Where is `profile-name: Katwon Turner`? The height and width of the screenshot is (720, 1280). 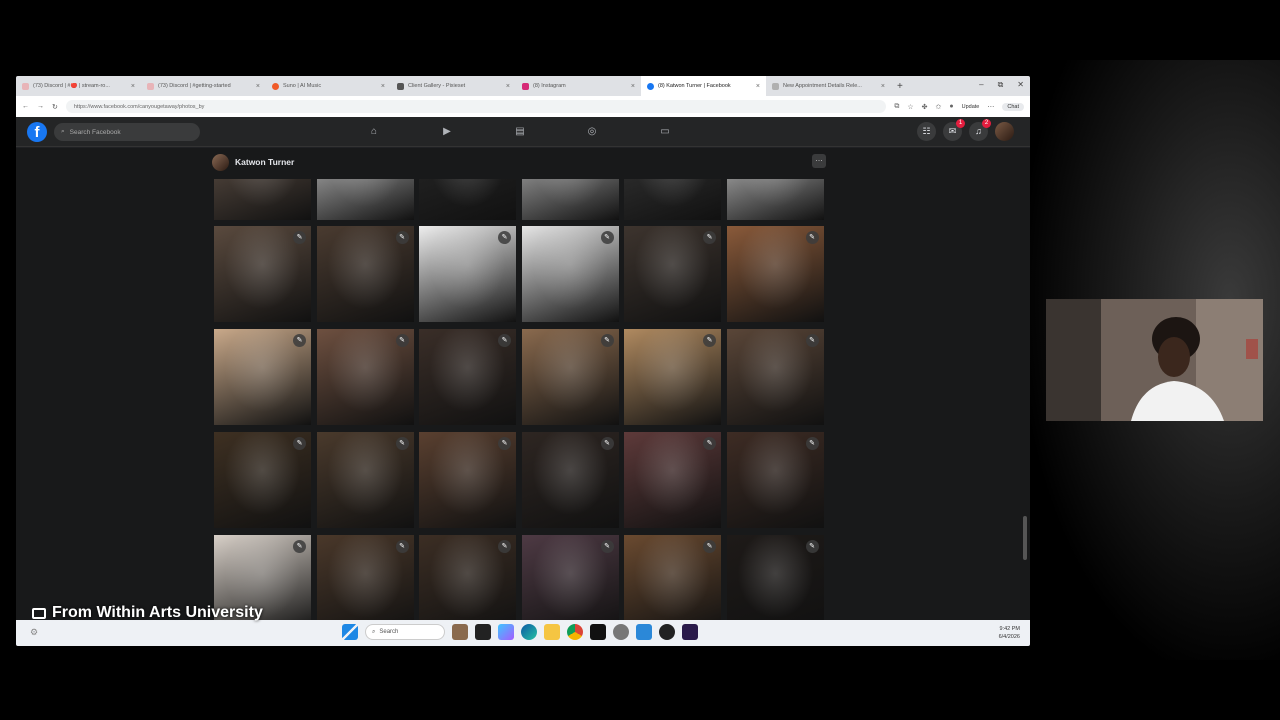 profile-name: Katwon Turner is located at coordinates (264, 162).